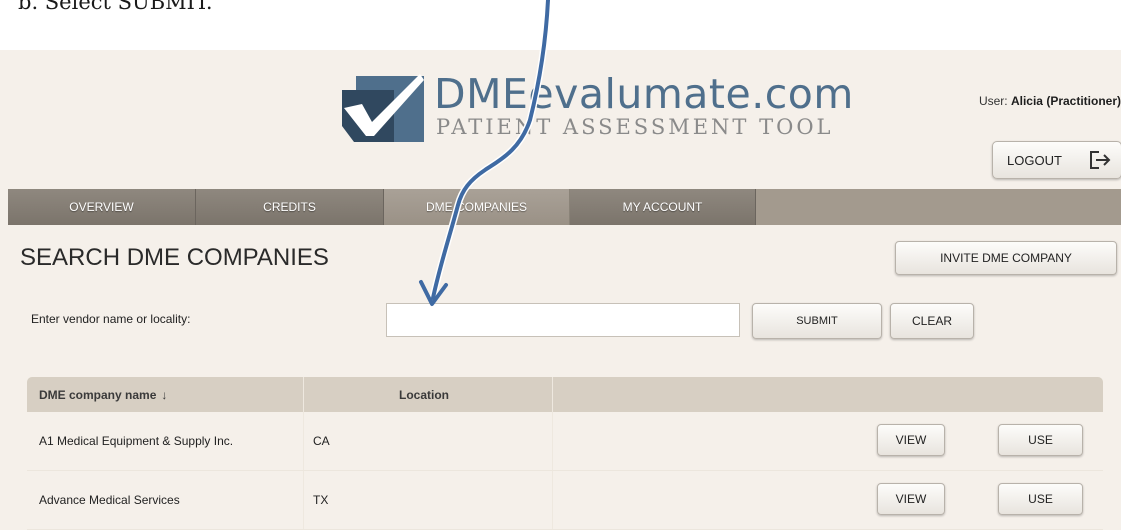  I want to click on logo-name: DMEevalumate.com, so click(644, 94).